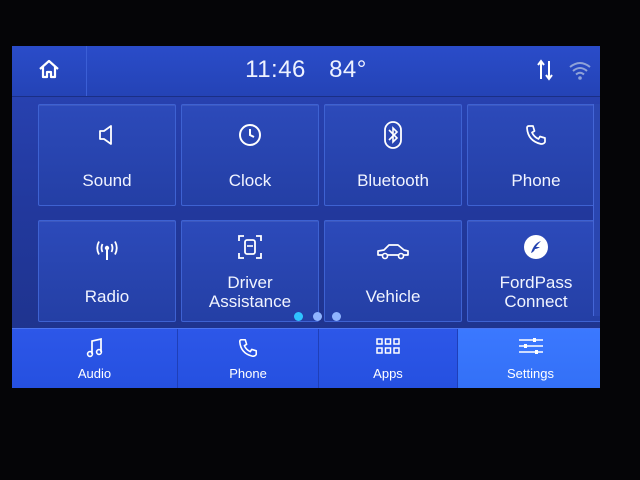 This screenshot has height=480, width=640. I want to click on speaker-icon, so click(107, 135).